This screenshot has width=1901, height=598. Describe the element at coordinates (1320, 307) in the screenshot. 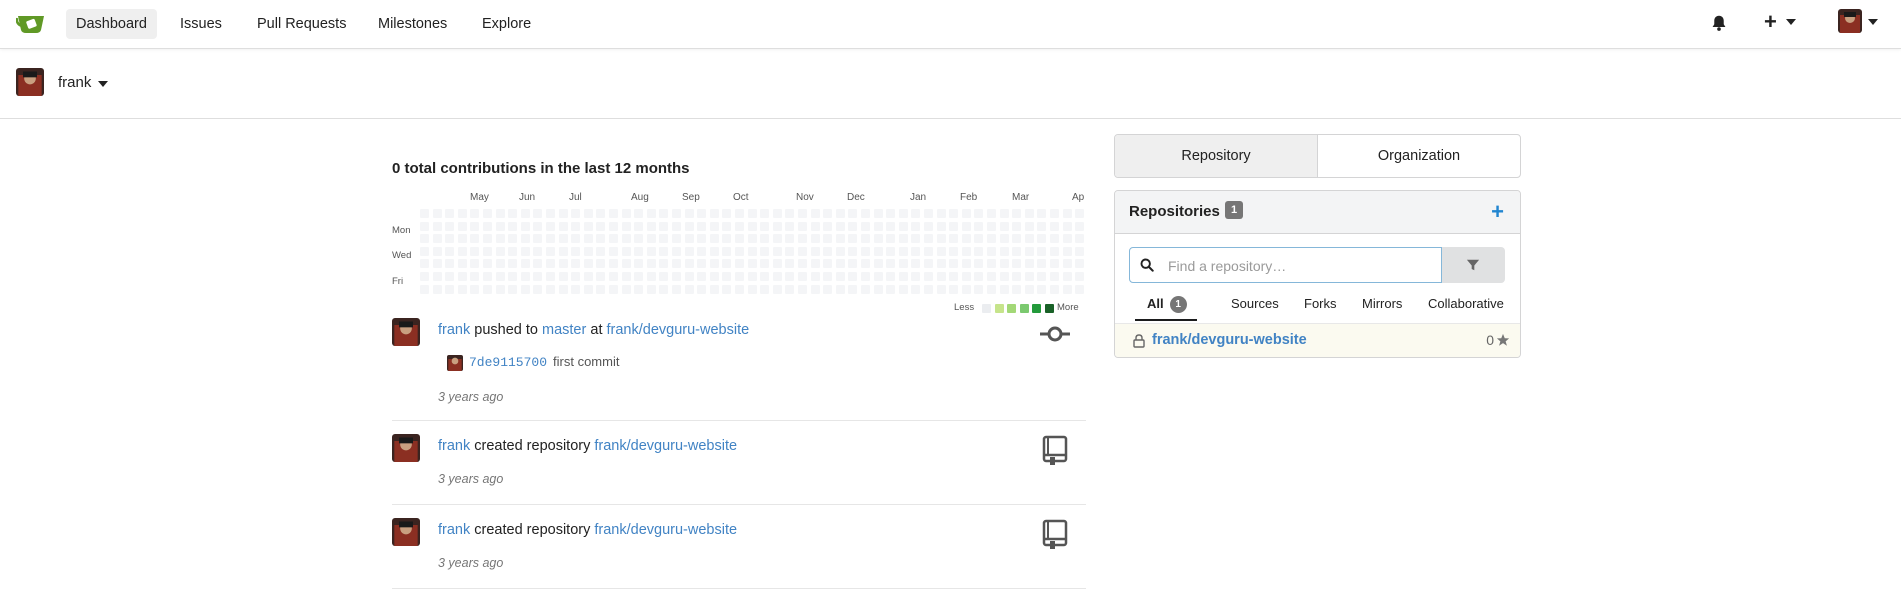

I see `subtab-forks: Forks` at that location.